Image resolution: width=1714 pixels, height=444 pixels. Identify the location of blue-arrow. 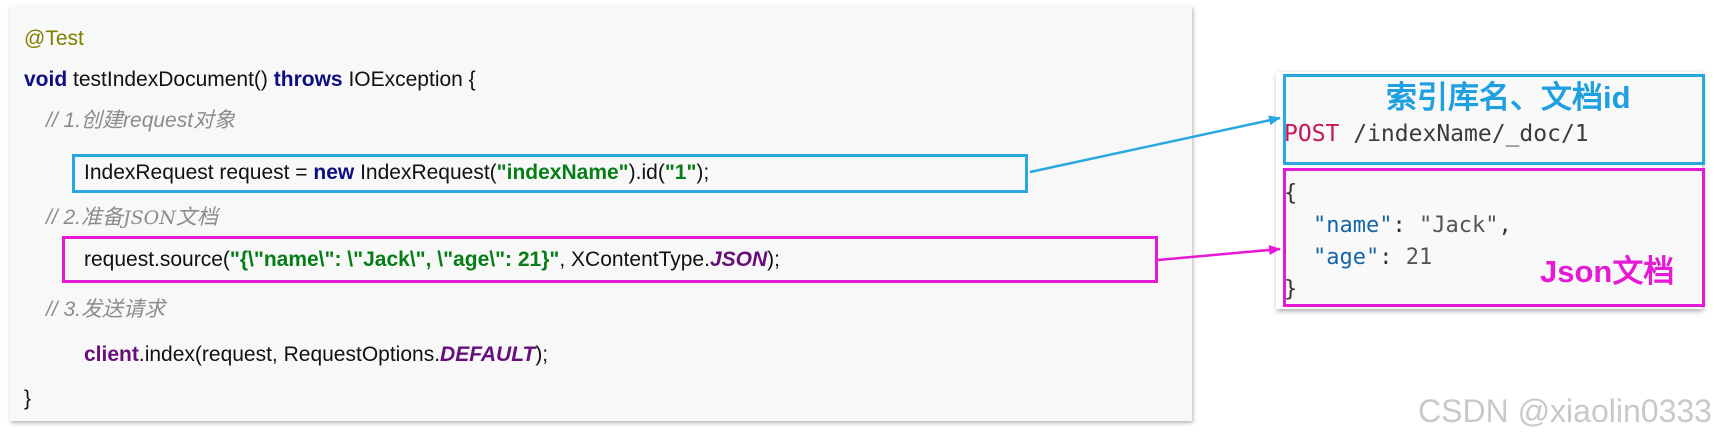
(1155, 144).